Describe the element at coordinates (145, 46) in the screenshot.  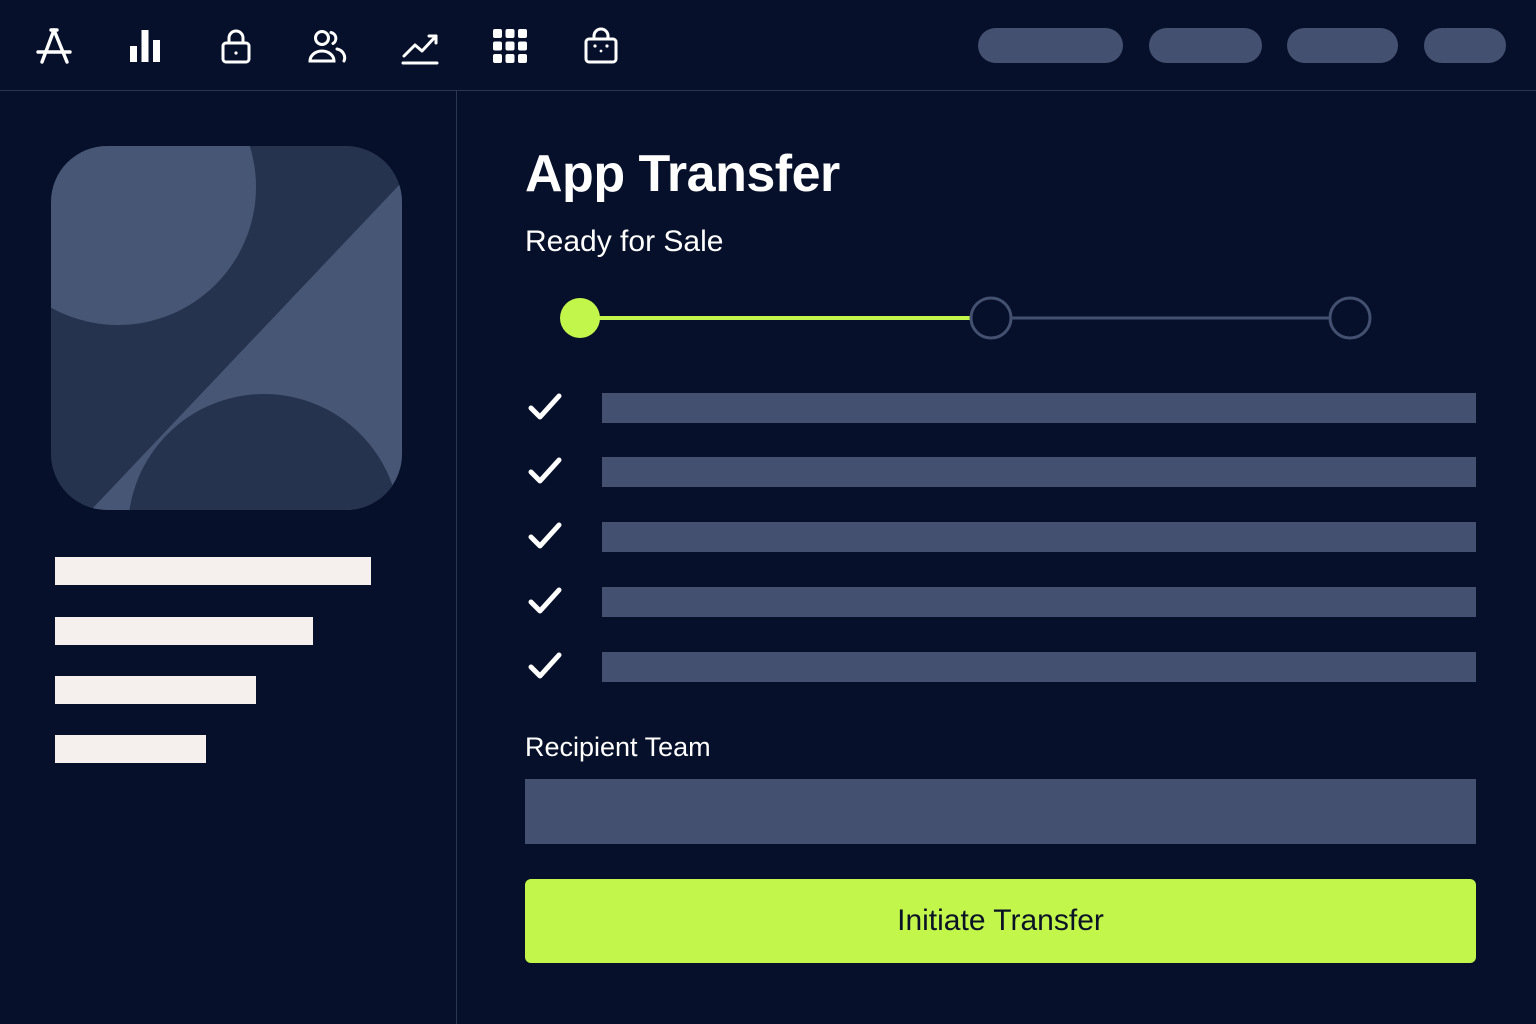
I see `bar-chart-icon` at that location.